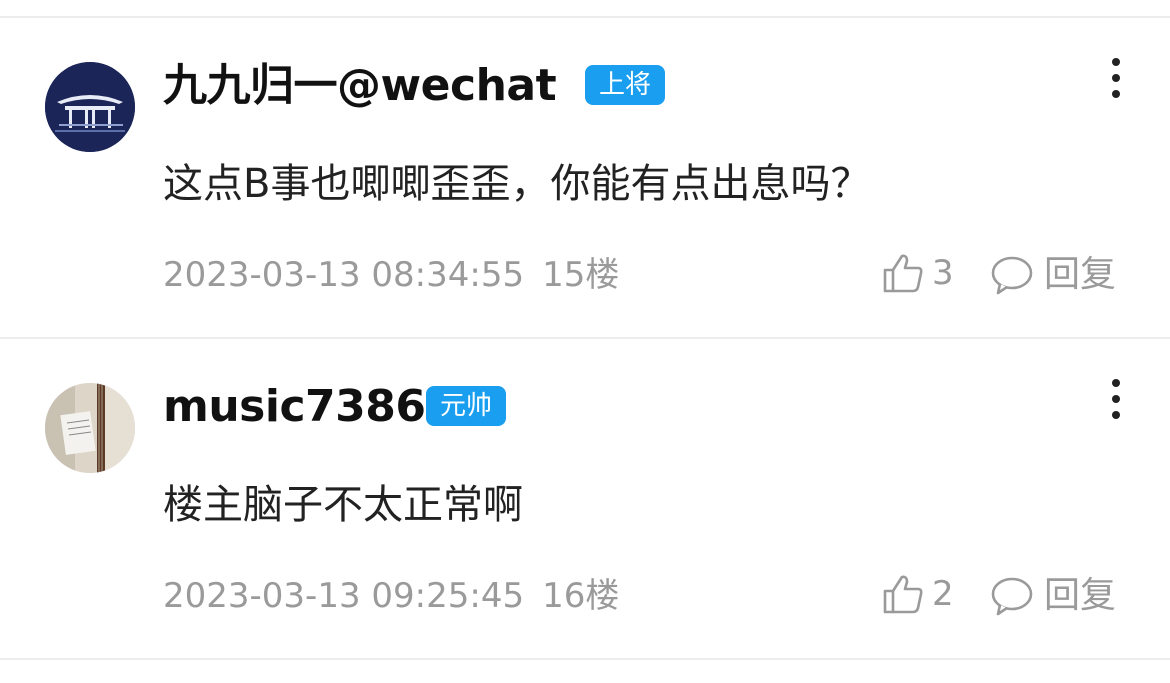  I want to click on like-button: 2, so click(917, 594).